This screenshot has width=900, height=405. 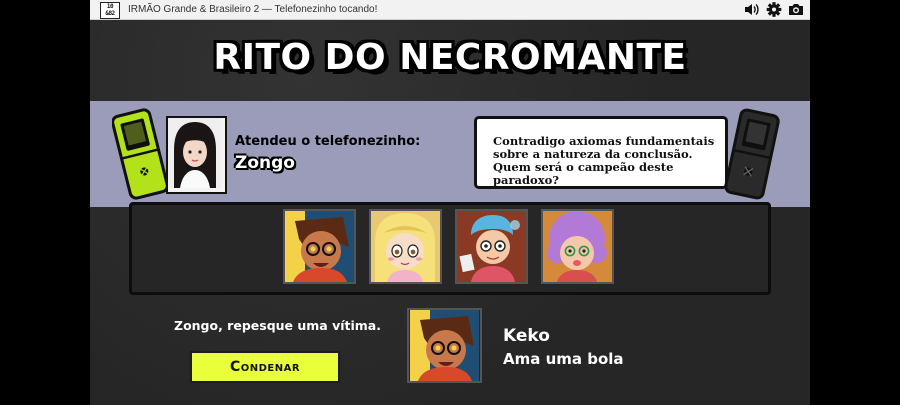 I want to click on caller-name: Zongo, so click(x=265, y=163).